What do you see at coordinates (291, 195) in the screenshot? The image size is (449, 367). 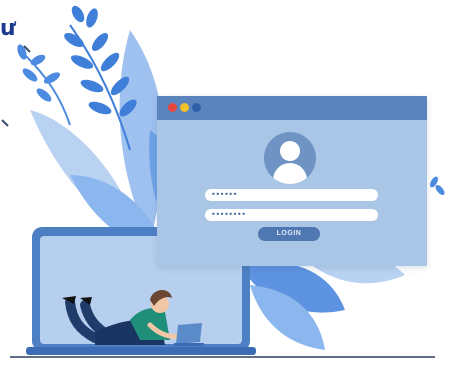 I see `username-field: ••••••` at bounding box center [291, 195].